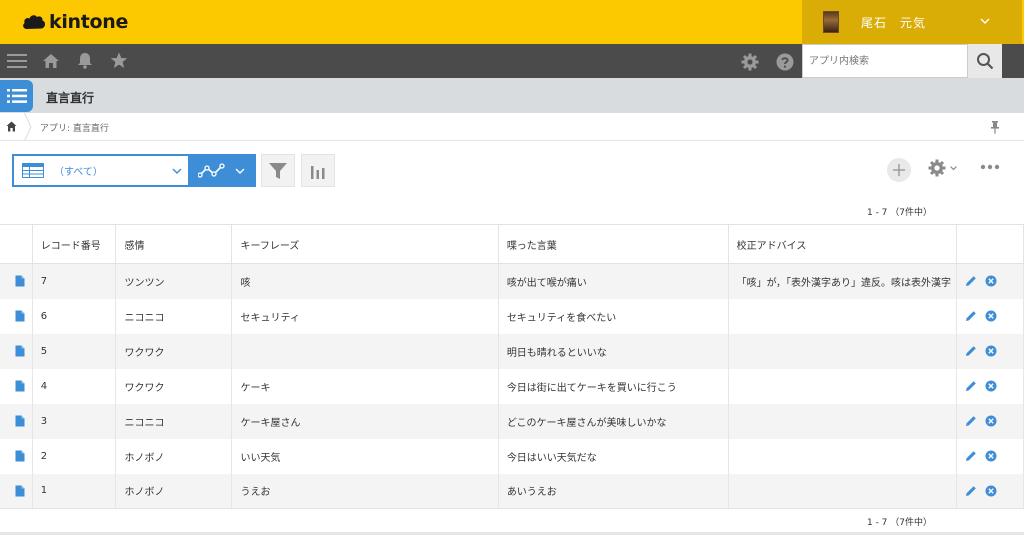  What do you see at coordinates (365, 316) in the screenshot?
I see `table-cell: セキュリティ` at bounding box center [365, 316].